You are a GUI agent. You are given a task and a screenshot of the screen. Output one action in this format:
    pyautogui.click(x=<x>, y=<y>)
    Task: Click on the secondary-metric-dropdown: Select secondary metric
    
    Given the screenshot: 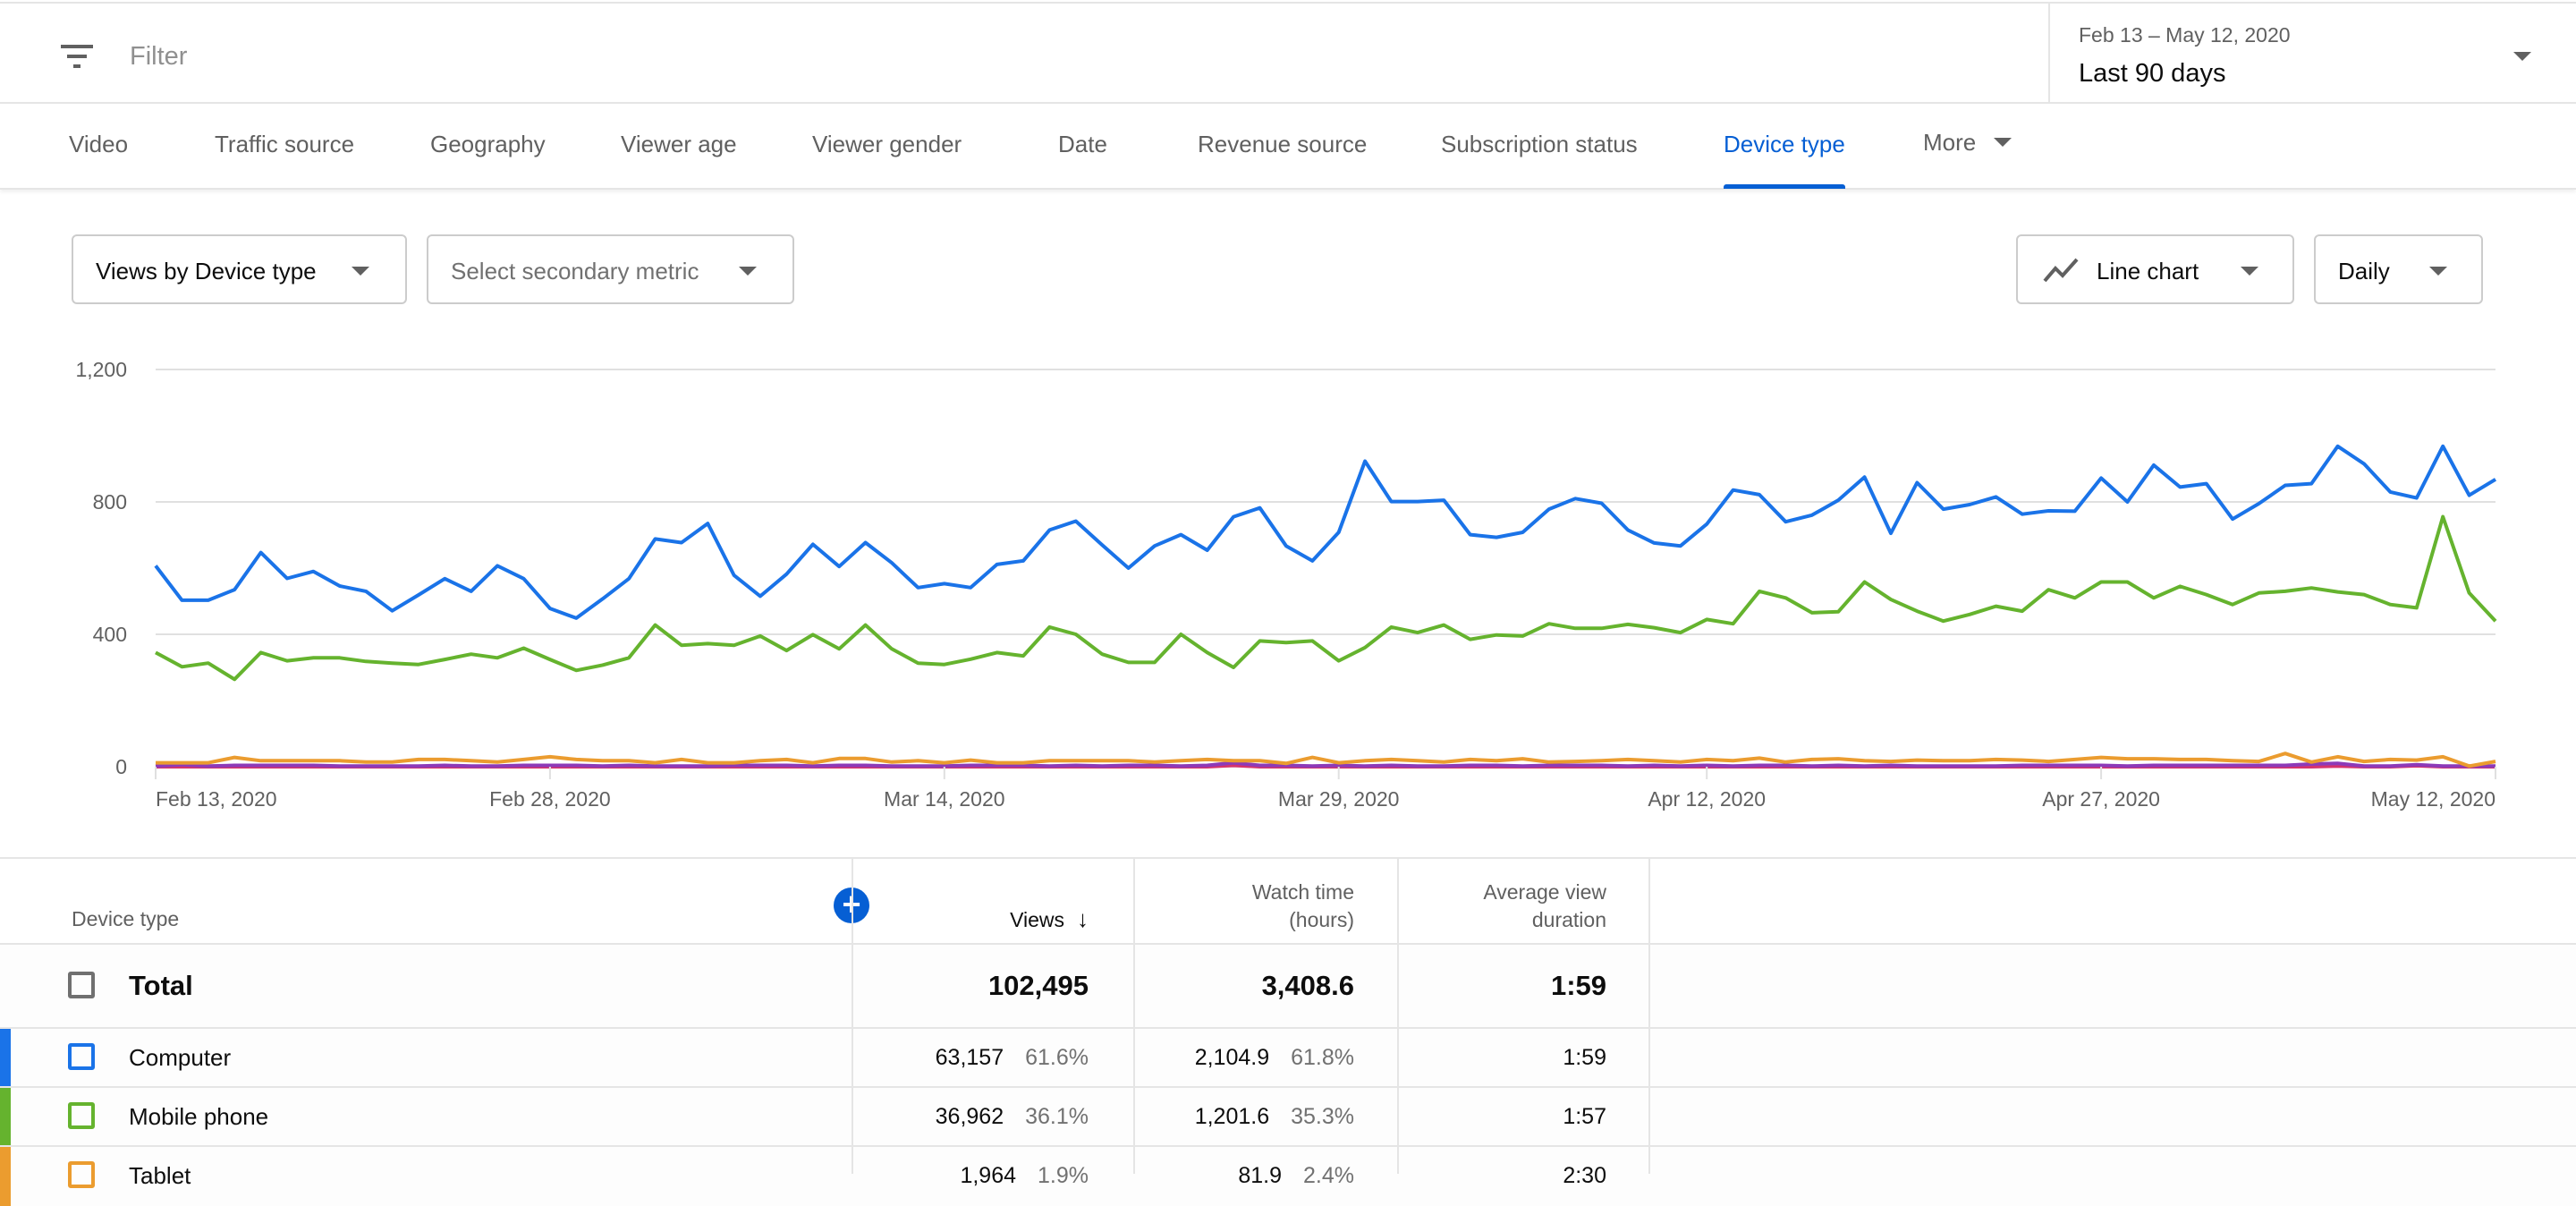 What is the action you would take?
    pyautogui.click(x=610, y=269)
    